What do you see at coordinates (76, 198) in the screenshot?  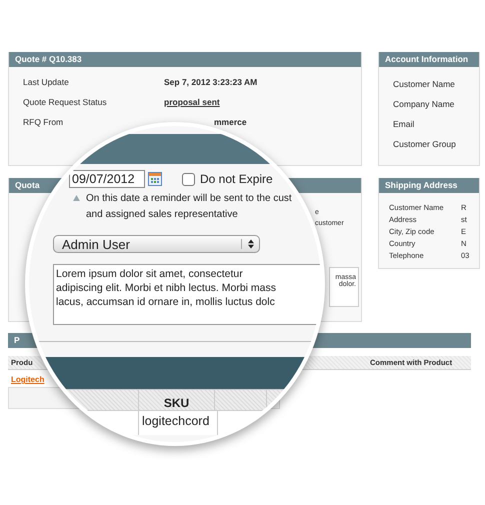 I see `triangle-icon` at bounding box center [76, 198].